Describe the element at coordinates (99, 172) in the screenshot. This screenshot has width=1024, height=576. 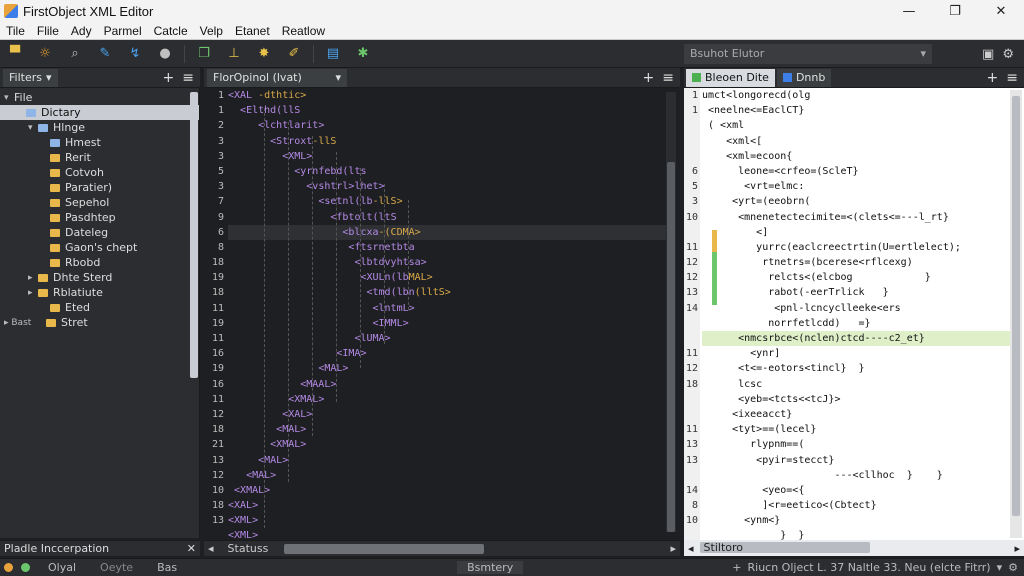
I see `tree-item: Cotvoh` at that location.